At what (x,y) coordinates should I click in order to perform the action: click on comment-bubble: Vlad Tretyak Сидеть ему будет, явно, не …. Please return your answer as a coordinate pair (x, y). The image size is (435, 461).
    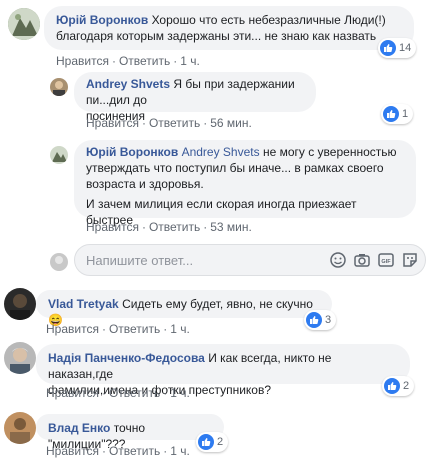
    Looking at the image, I should click on (184, 308).